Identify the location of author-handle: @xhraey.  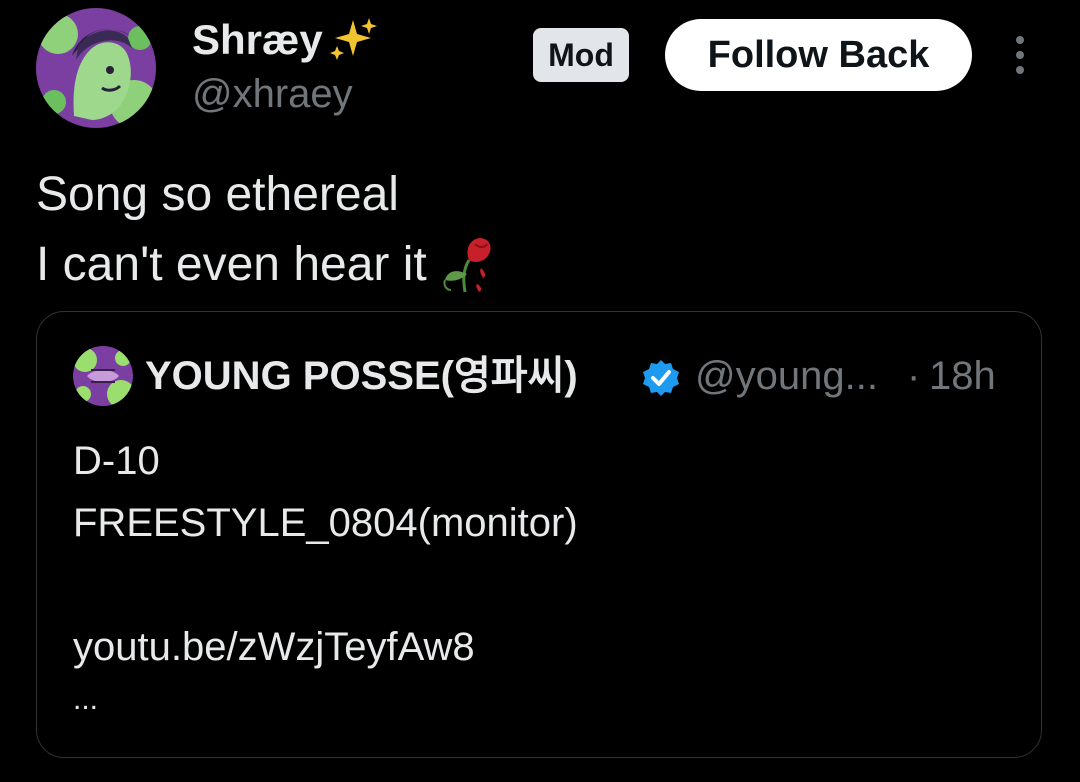
(272, 94).